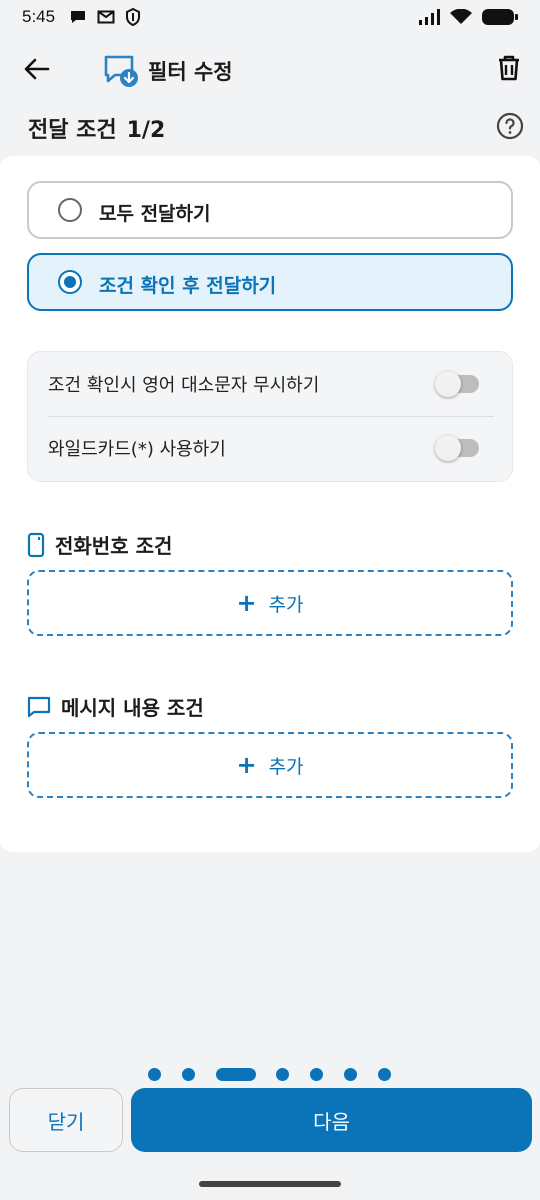 This screenshot has height=1200, width=540. I want to click on home-indicator, so click(270, 1184).